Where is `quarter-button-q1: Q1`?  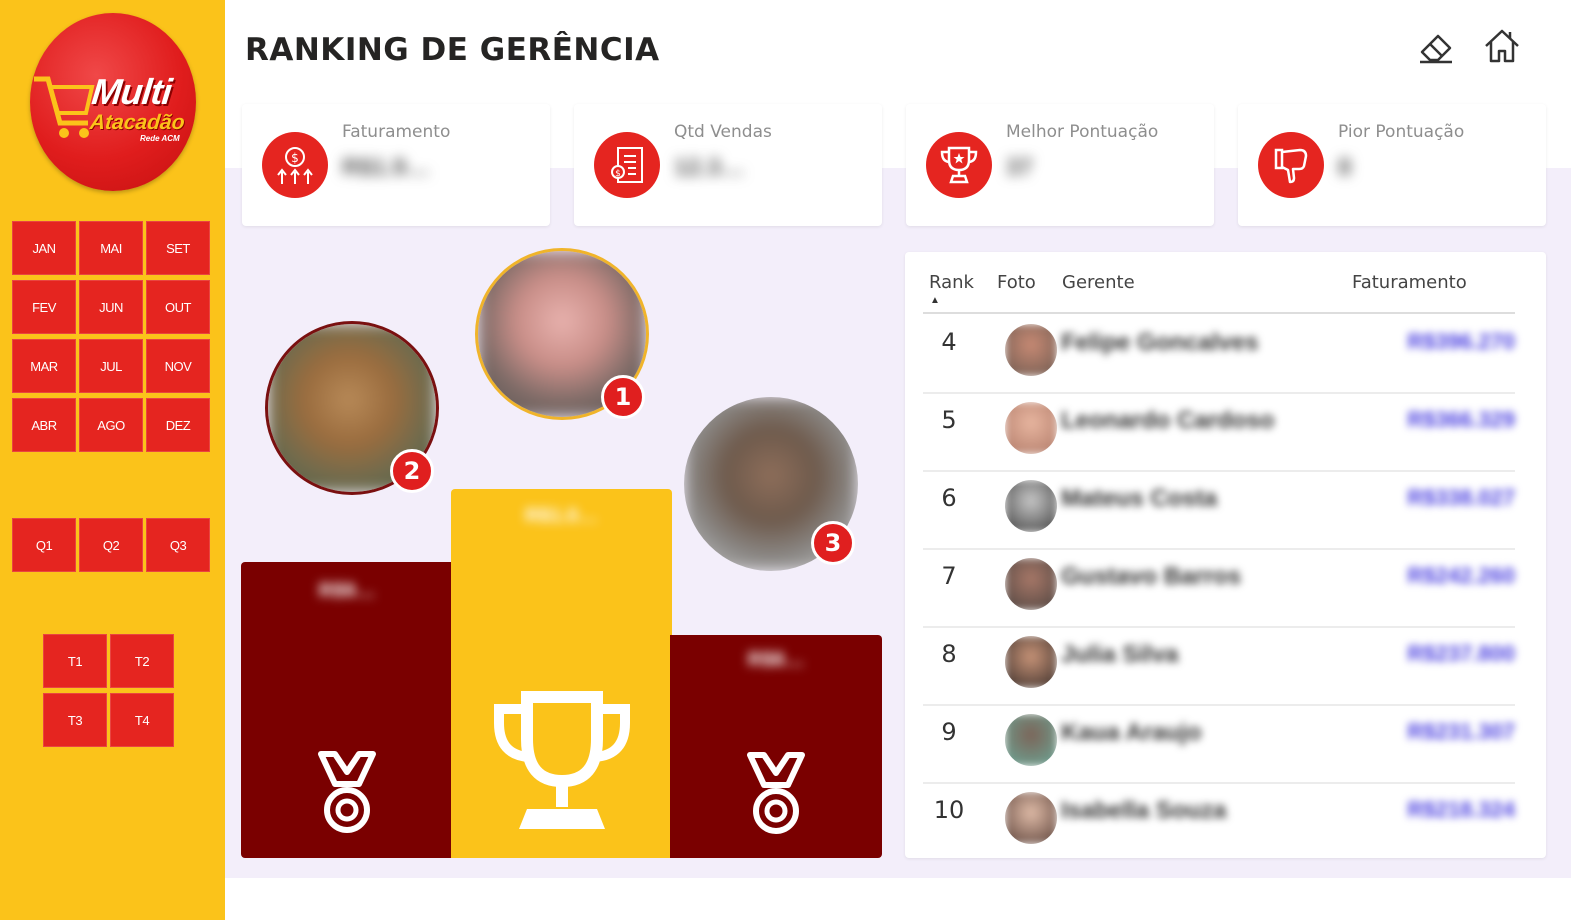
quarter-button-q1: Q1 is located at coordinates (44, 545).